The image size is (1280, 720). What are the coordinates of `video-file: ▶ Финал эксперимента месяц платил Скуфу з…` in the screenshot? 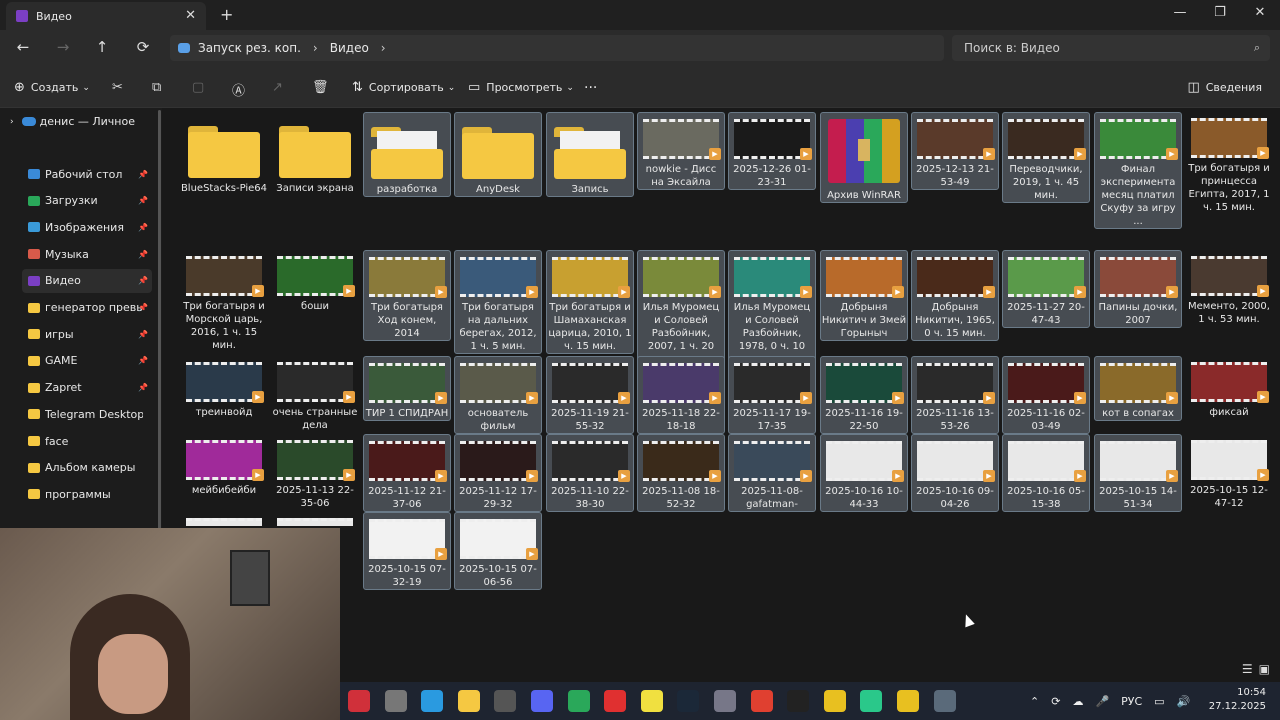 It's located at (1138, 170).